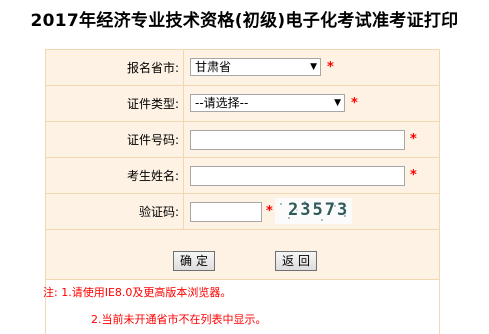  What do you see at coordinates (222, 103) in the screenshot?
I see `id-type-selected-value: --请选择--` at bounding box center [222, 103].